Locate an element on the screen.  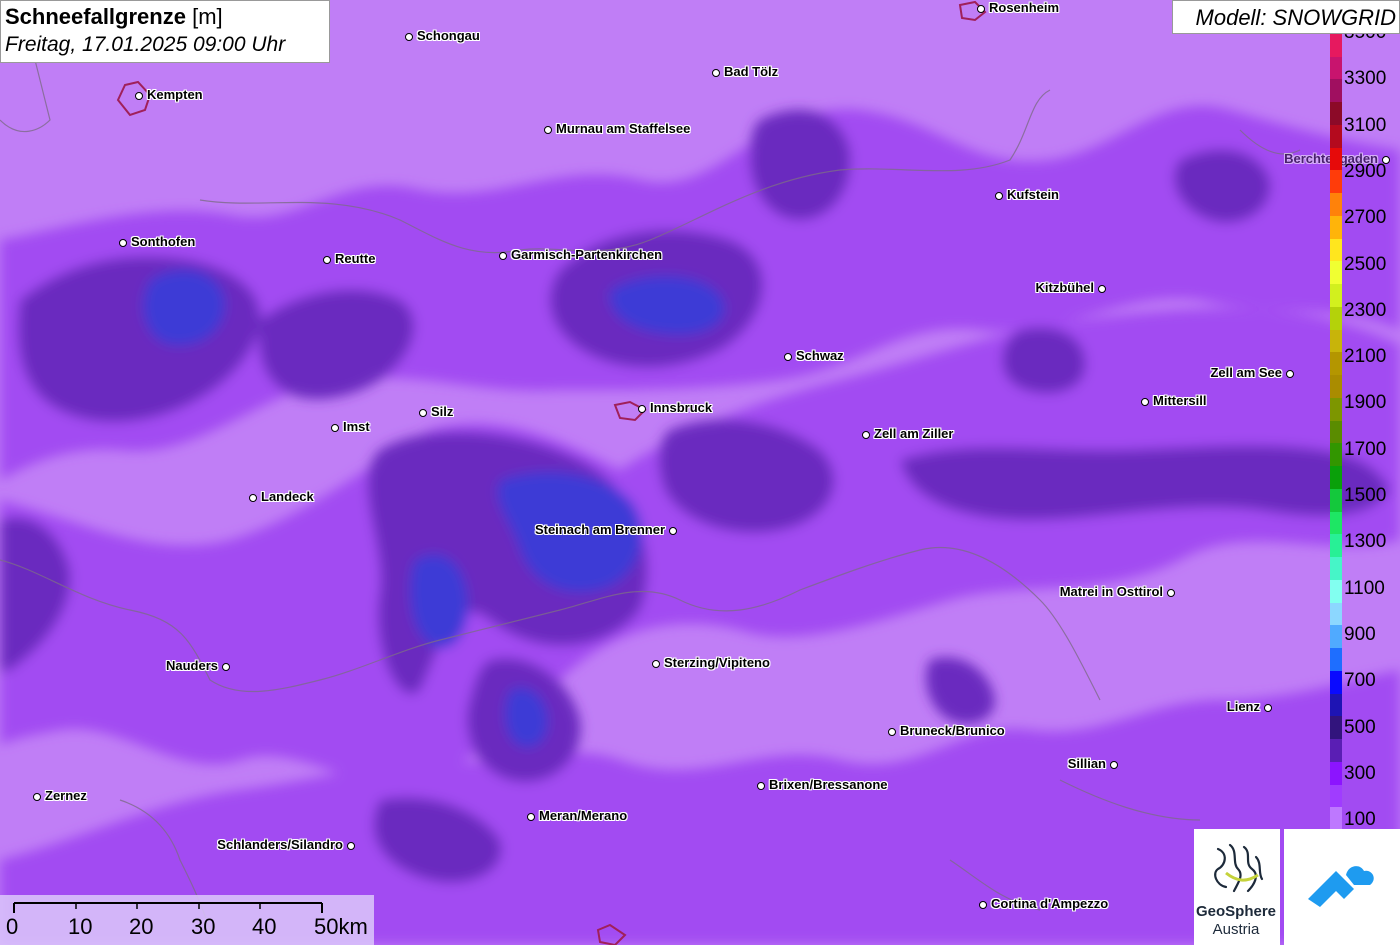
legend-value-label: 900 is located at coordinates (1360, 634).